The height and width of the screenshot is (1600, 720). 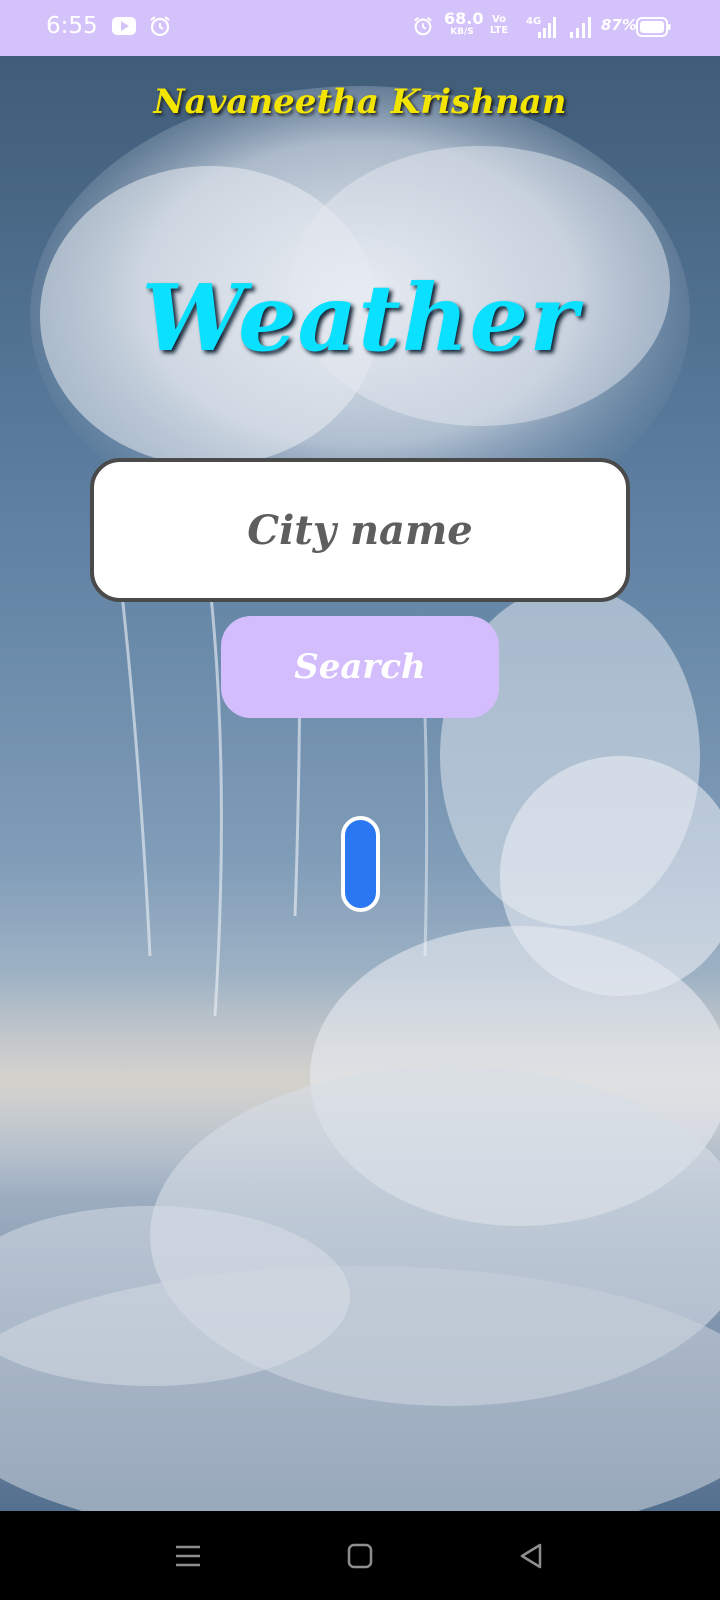 I want to click on menu-icon, so click(x=188, y=1556).